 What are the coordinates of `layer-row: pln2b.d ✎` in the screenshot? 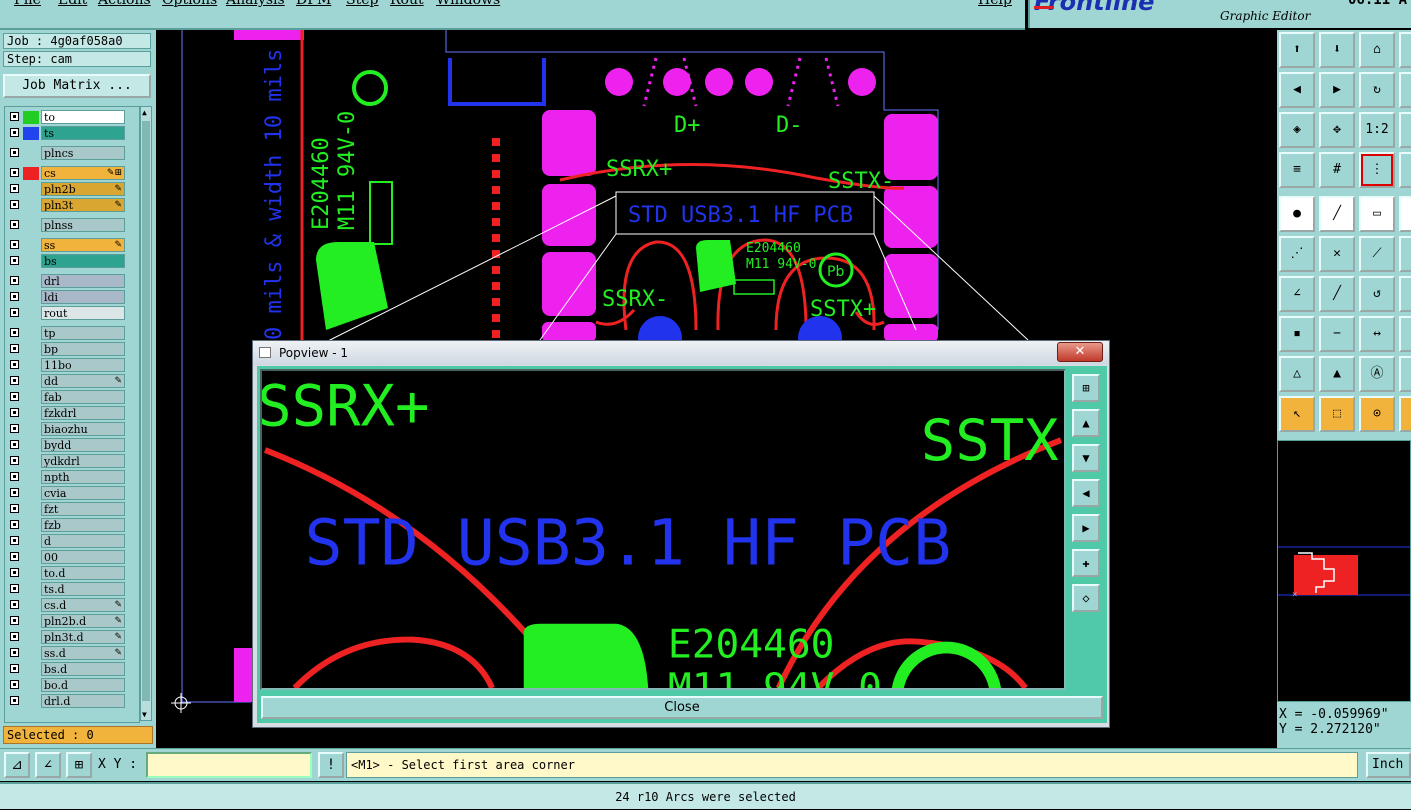 It's located at (72, 621).